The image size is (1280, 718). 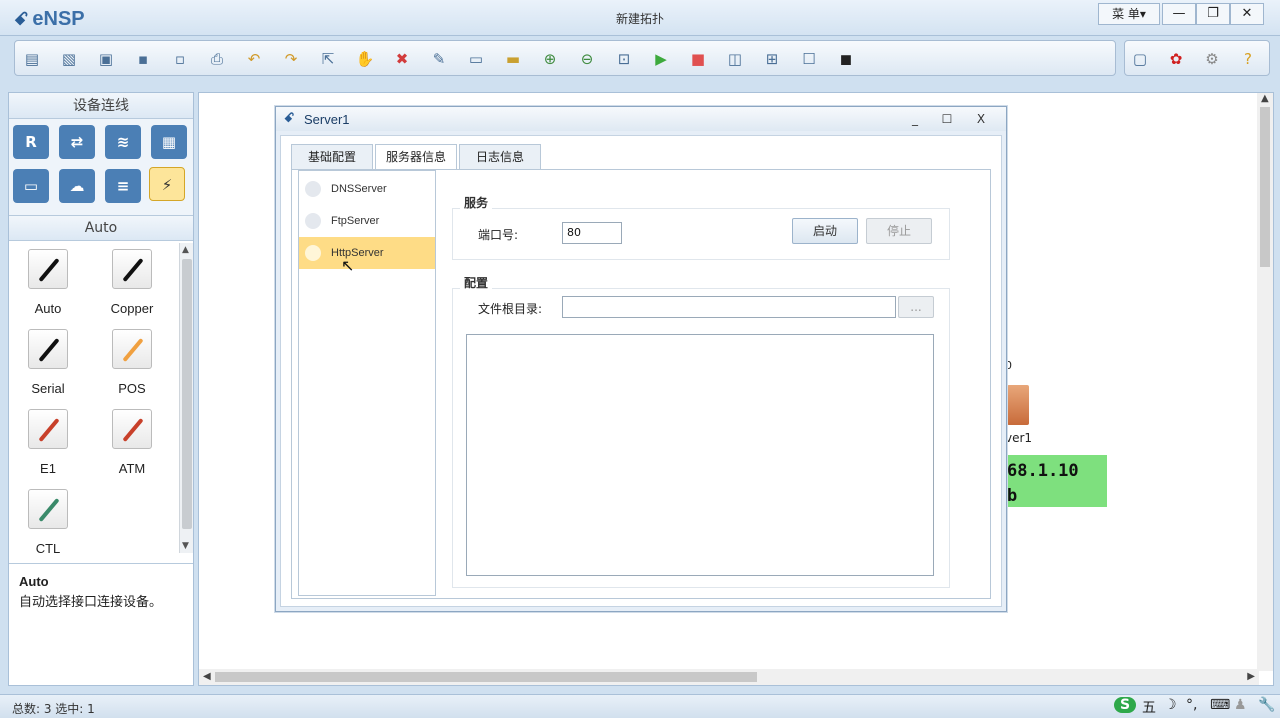 What do you see at coordinates (106, 59) in the screenshot?
I see `open-icon: ▣` at bounding box center [106, 59].